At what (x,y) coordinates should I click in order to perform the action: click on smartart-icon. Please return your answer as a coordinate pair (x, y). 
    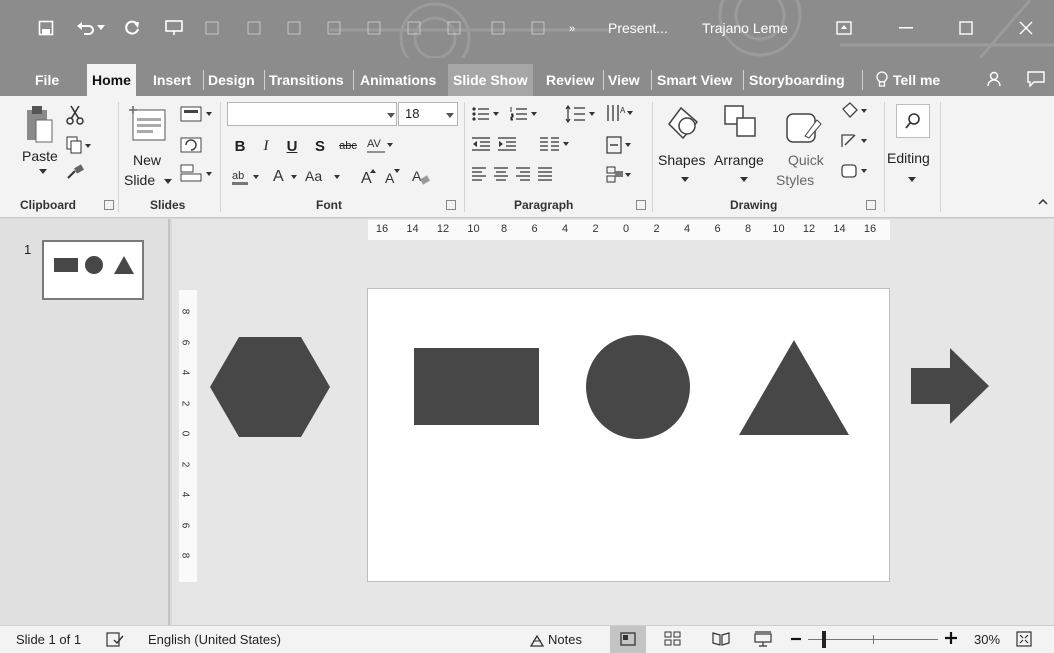
    Looking at the image, I should click on (620, 175).